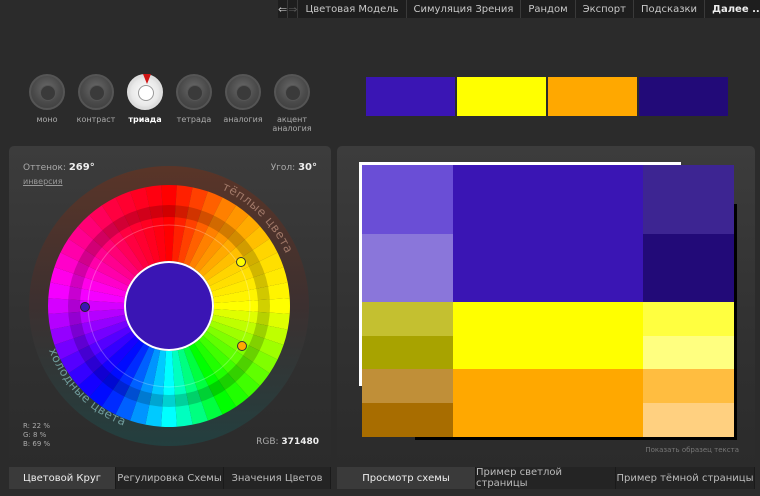 This screenshot has height=496, width=760. I want to click on color-cell-primary-light2, so click(407, 268).